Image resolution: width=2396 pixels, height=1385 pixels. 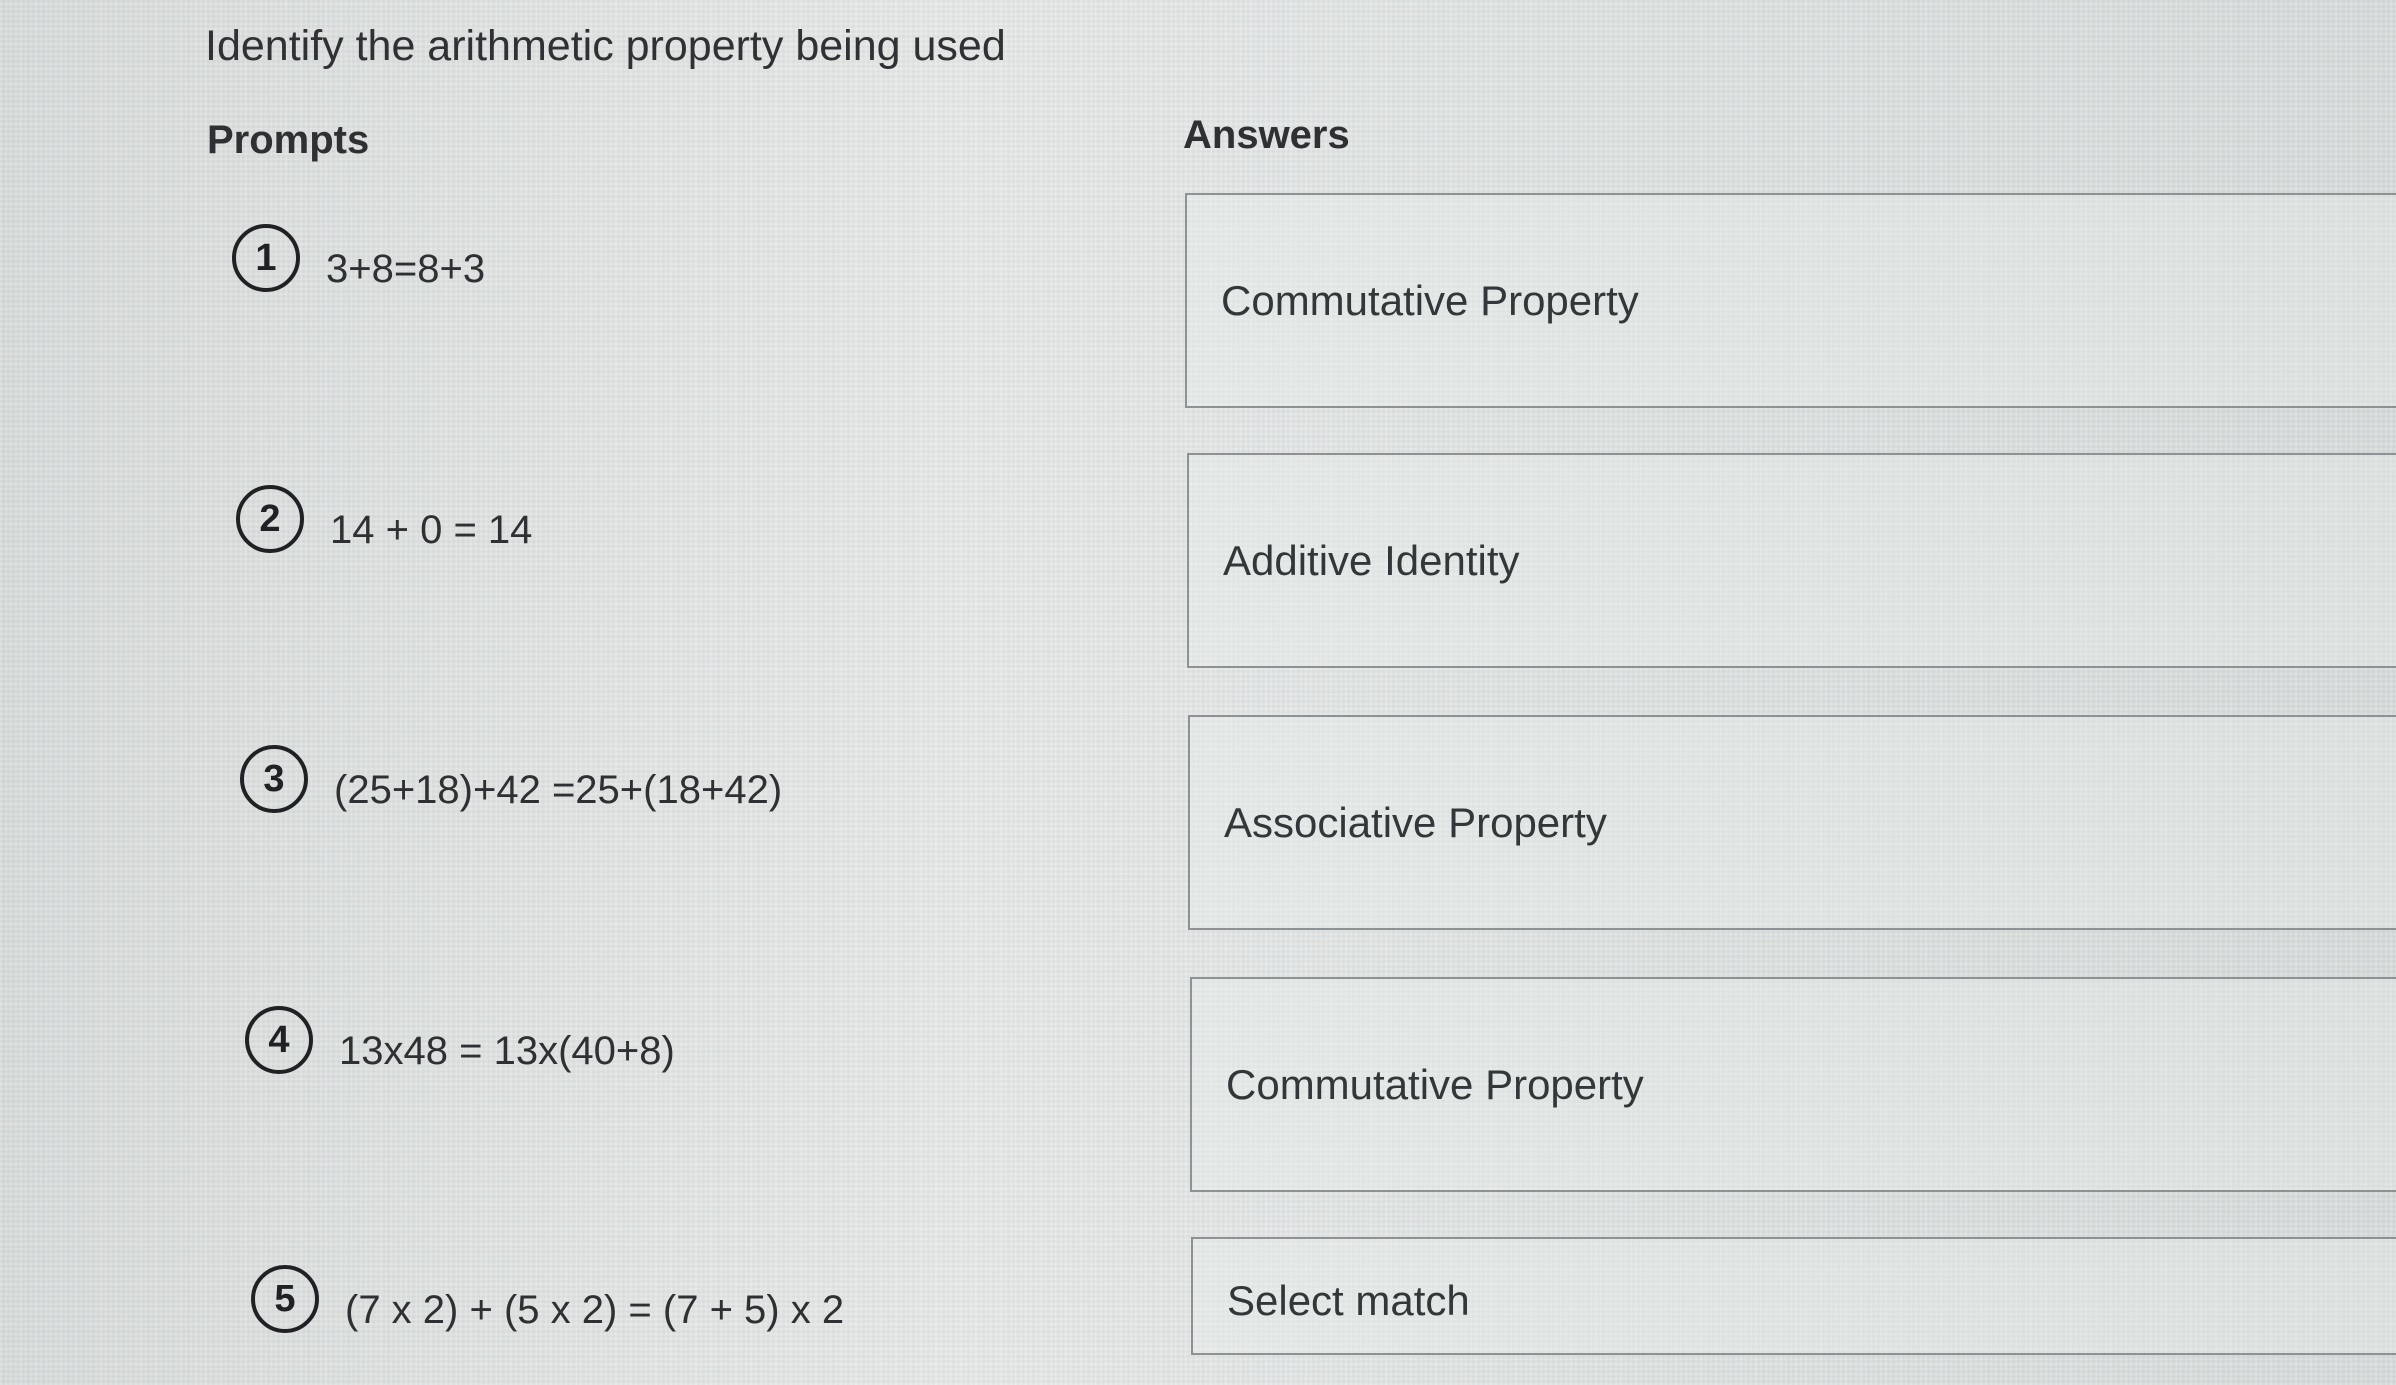 I want to click on prompt-equation: 3+8=8+3, so click(x=406, y=268).